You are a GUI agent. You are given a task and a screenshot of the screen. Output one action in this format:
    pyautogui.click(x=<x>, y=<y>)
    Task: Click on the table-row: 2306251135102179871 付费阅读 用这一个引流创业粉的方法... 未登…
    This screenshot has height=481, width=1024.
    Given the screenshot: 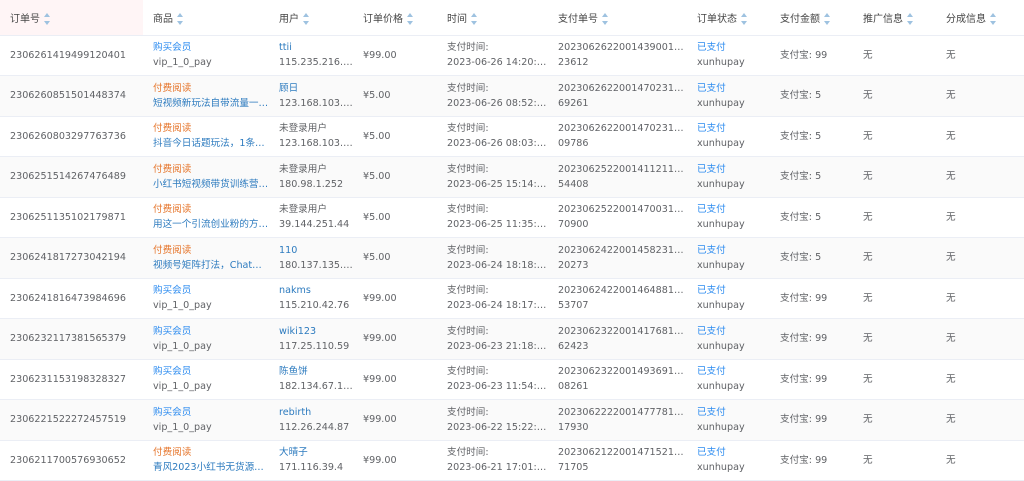 What is the action you would take?
    pyautogui.click(x=512, y=217)
    